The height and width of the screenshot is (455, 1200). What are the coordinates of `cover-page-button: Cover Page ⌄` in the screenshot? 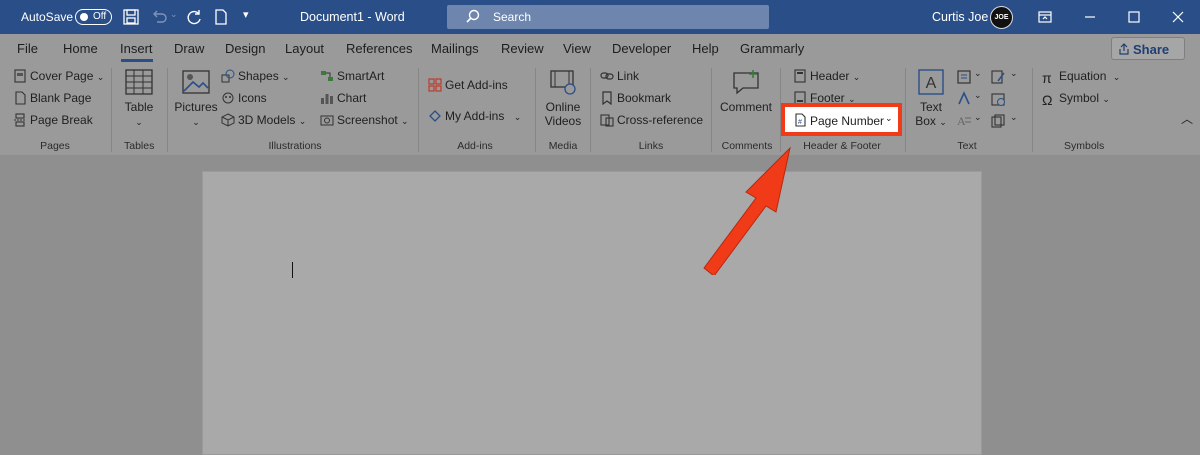 It's located at (58, 76).